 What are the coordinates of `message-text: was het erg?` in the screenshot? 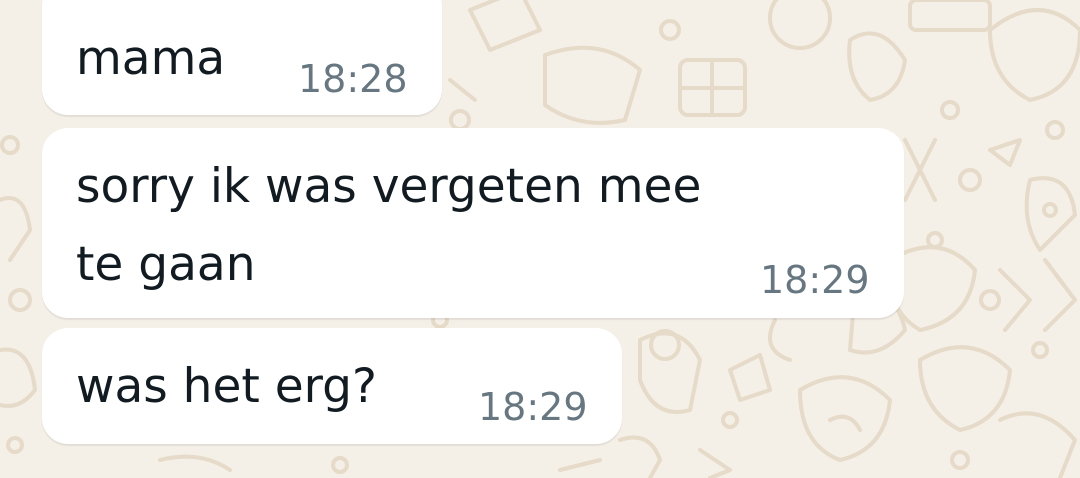 It's located at (226, 386).